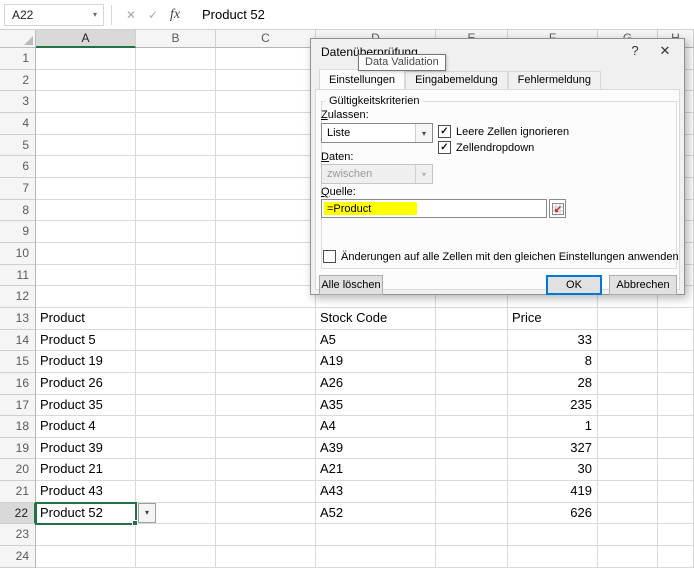  What do you see at coordinates (553, 535) in the screenshot?
I see `cell-F23` at bounding box center [553, 535].